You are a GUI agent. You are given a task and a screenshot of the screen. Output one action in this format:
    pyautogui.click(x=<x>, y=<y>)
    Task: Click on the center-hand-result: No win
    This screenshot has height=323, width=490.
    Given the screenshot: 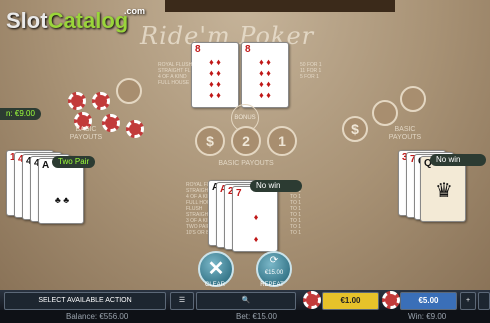 What is the action you would take?
    pyautogui.click(x=276, y=186)
    